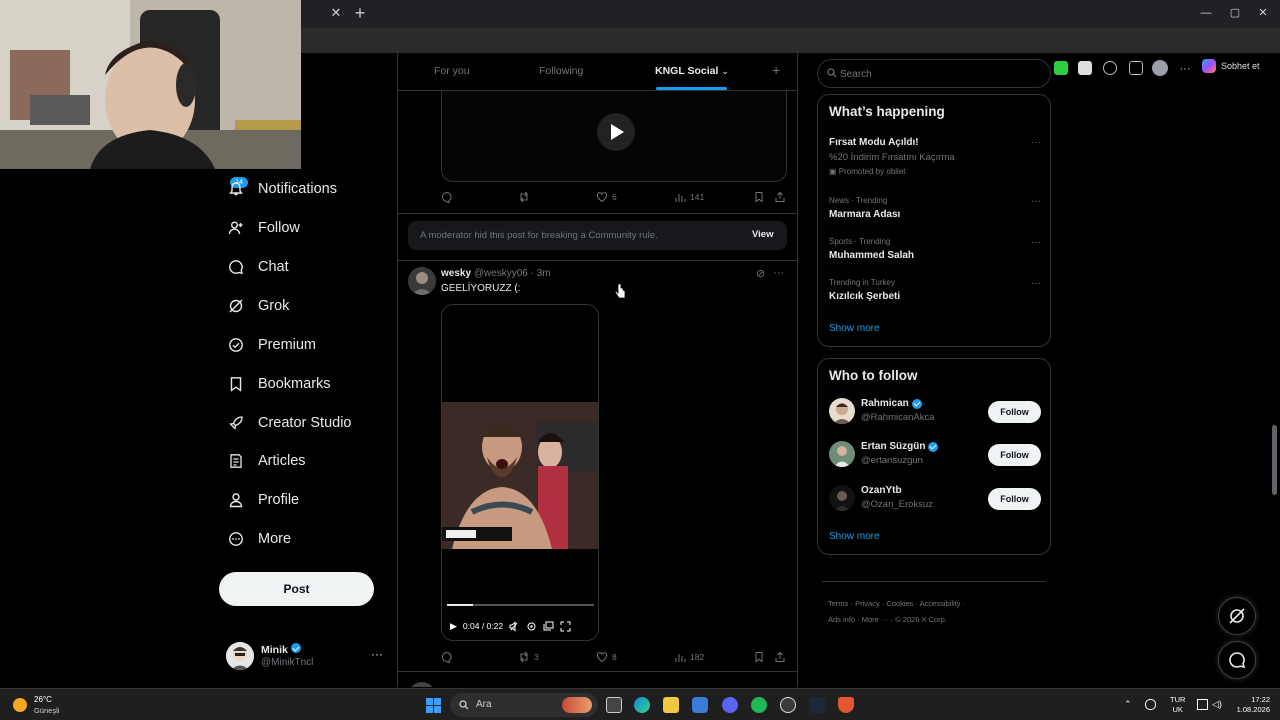  I want to click on weather-temperature: 26°C, so click(43, 699).